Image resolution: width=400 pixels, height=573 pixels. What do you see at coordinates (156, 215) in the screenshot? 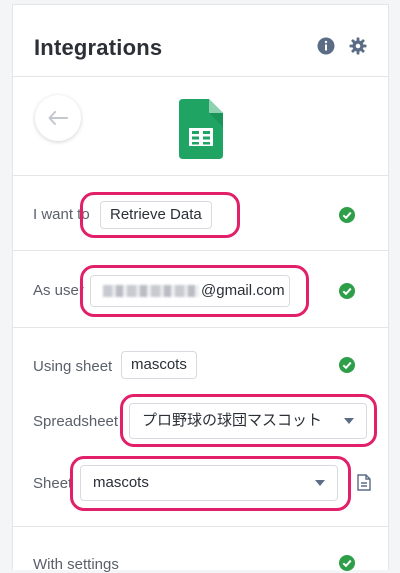
I see `action-value: Retrieve Data` at bounding box center [156, 215].